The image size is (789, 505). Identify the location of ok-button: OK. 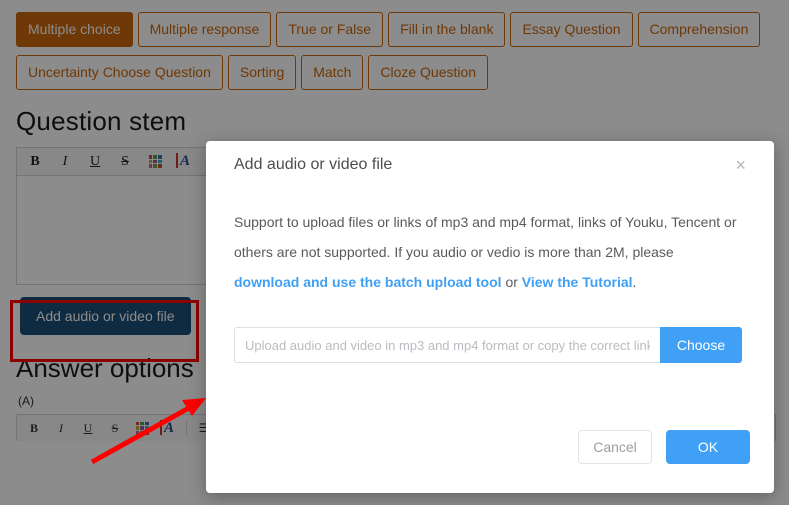
(708, 447).